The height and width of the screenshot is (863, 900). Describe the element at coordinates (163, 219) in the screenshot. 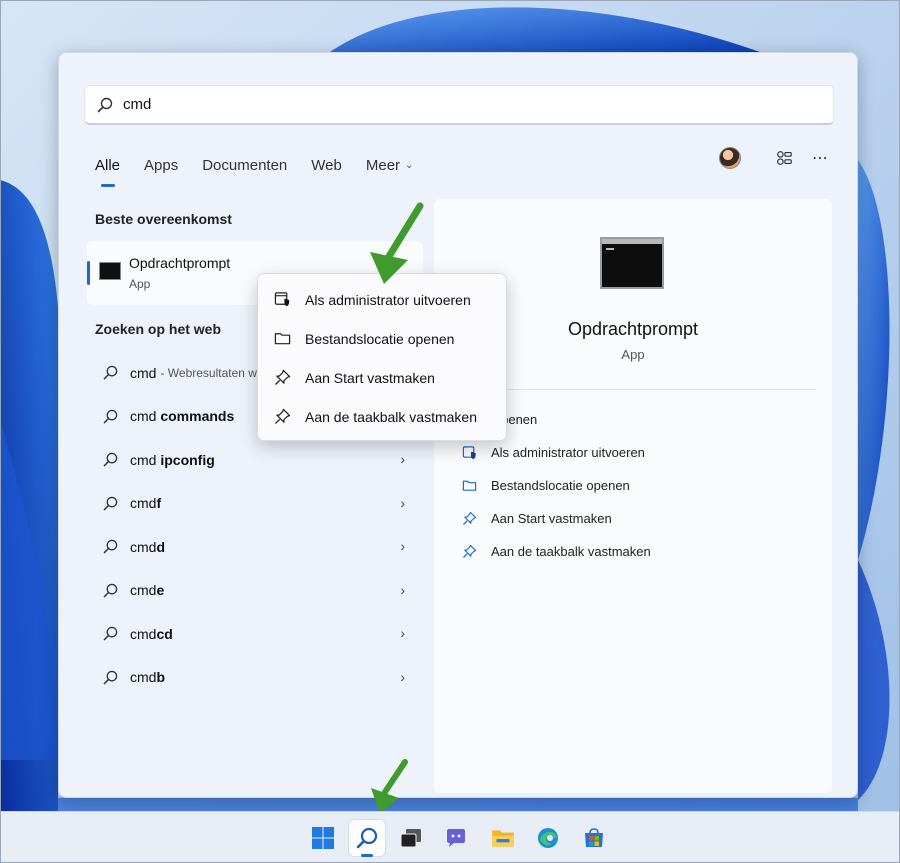

I see `best-match-heading: Beste overeenkomst` at that location.